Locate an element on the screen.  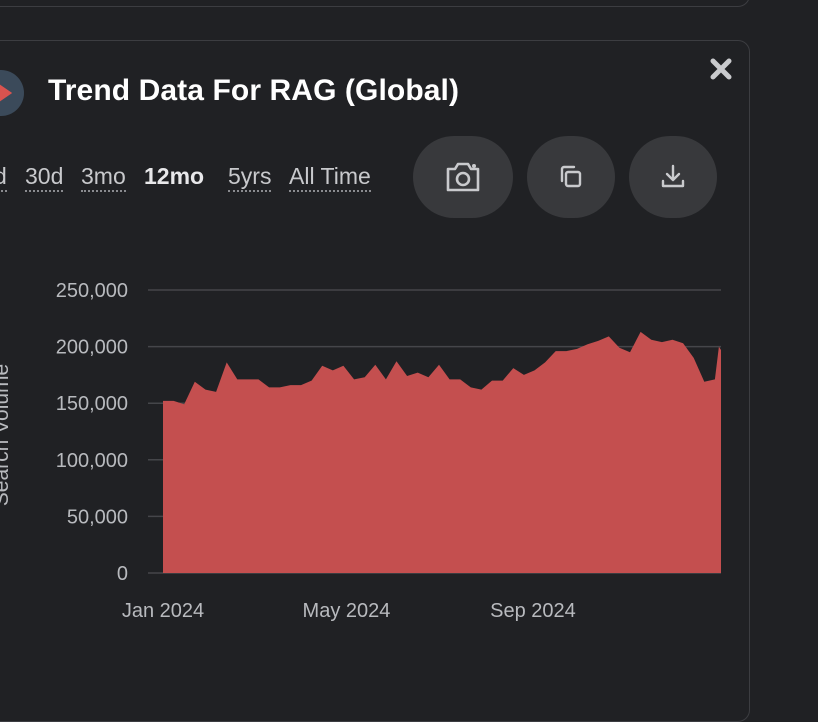
screenshot-button is located at coordinates (463, 177).